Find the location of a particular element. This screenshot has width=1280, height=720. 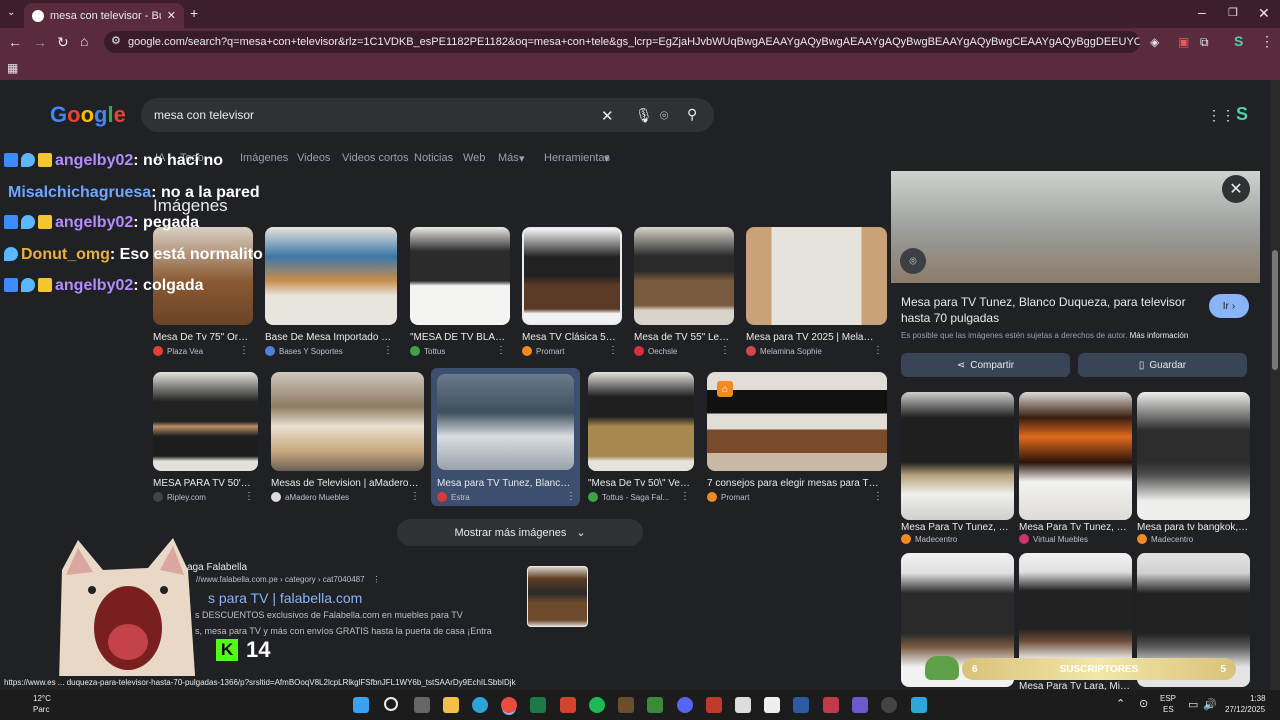

browser-tab: mesa con televisor - Buscar con ✕ is located at coordinates (104, 15).